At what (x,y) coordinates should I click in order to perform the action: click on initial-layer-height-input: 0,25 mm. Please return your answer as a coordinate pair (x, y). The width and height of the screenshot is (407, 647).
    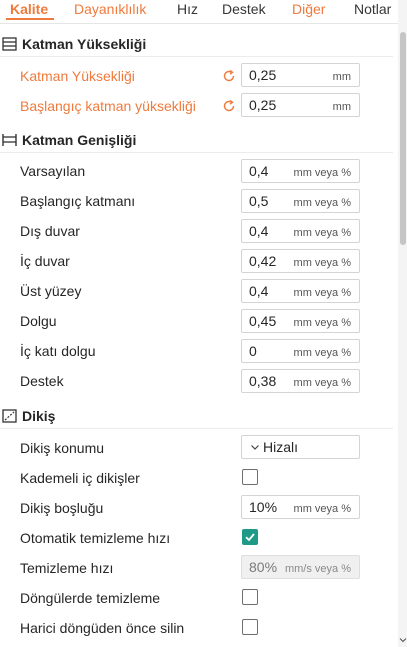
    Looking at the image, I should click on (300, 105).